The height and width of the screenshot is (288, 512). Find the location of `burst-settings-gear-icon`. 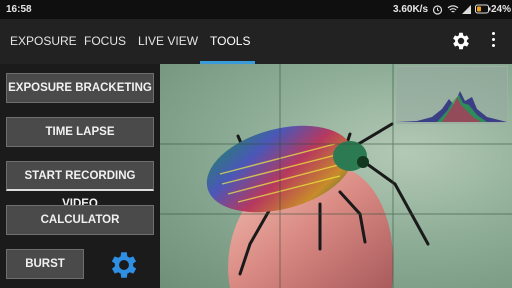

burst-settings-gear-icon is located at coordinates (124, 265).